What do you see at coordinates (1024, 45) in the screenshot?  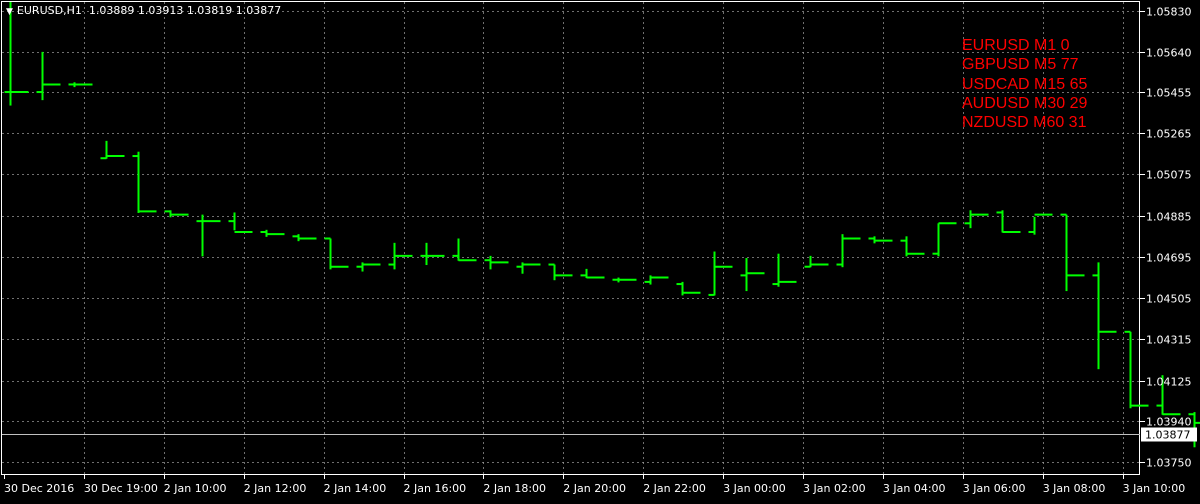 I see `signal-item: EURUSD M1 0` at bounding box center [1024, 45].